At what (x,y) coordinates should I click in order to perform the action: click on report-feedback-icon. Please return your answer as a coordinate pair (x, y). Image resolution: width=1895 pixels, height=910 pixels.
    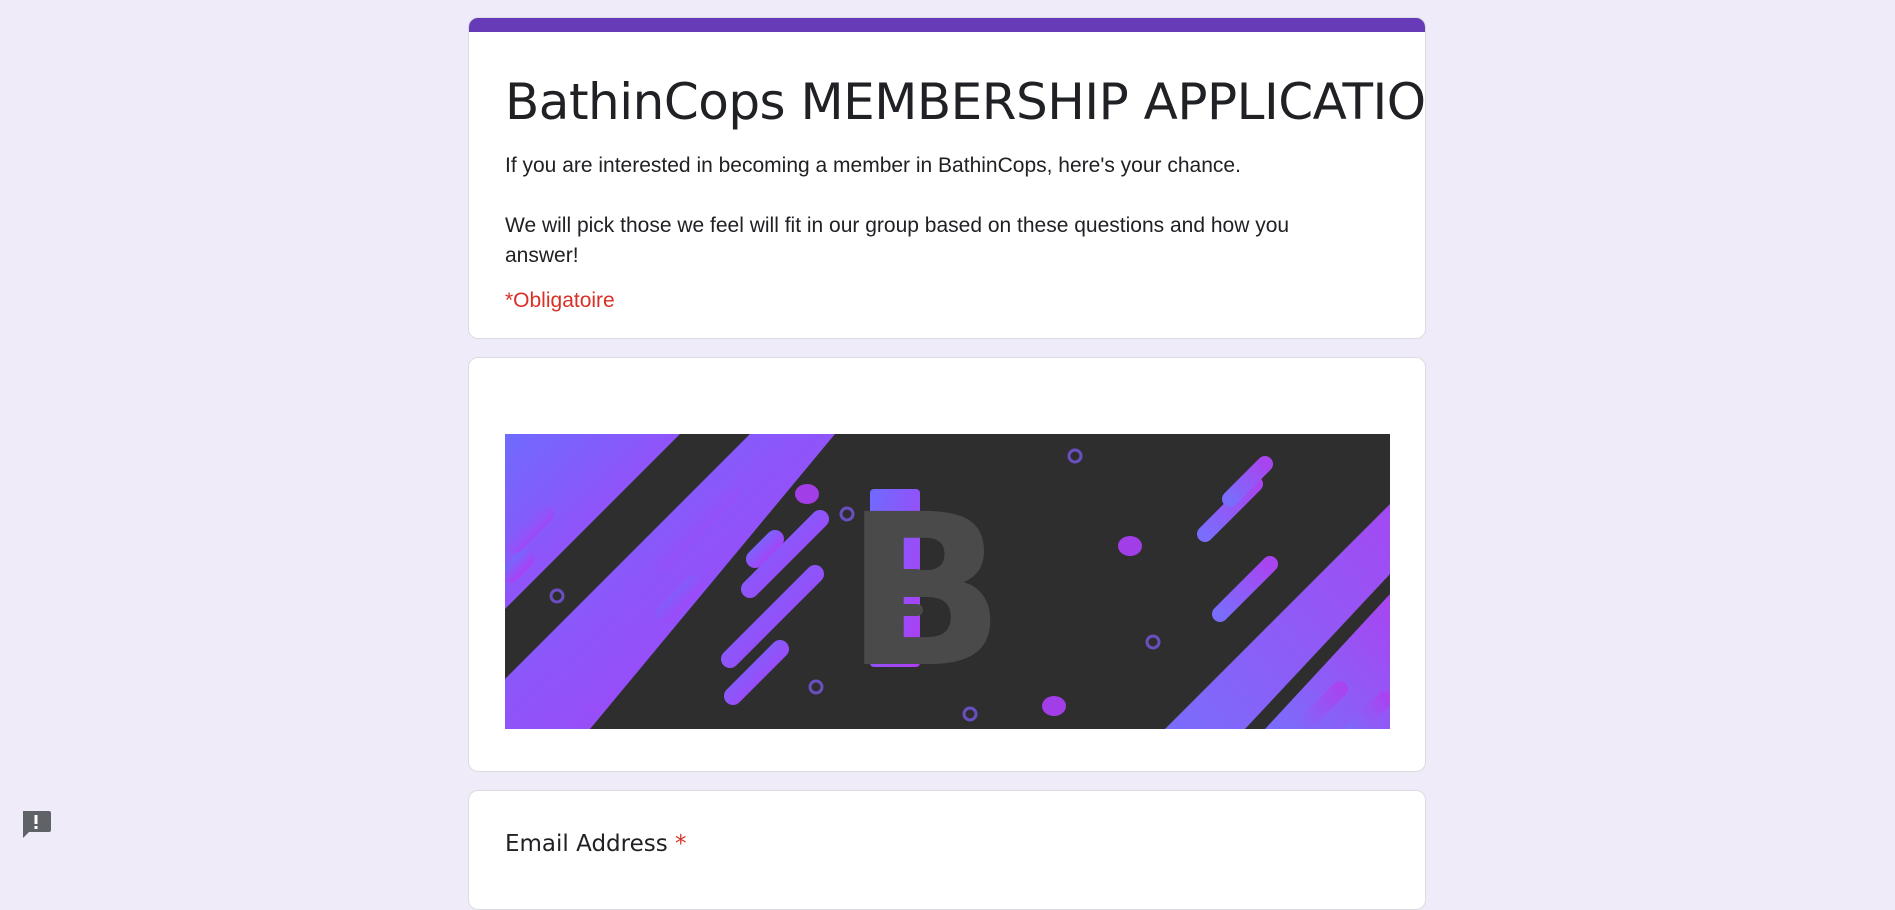
    Looking at the image, I should click on (37, 824).